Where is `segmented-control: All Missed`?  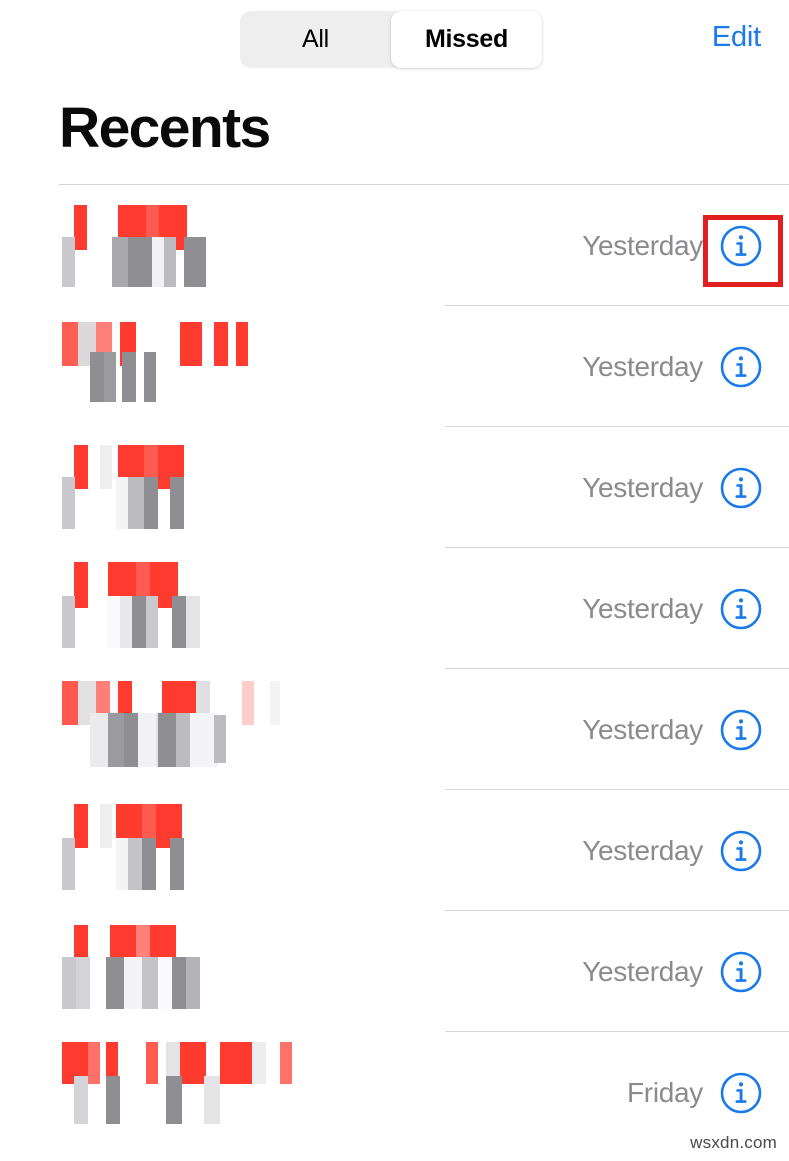 segmented-control: All Missed is located at coordinates (391, 39).